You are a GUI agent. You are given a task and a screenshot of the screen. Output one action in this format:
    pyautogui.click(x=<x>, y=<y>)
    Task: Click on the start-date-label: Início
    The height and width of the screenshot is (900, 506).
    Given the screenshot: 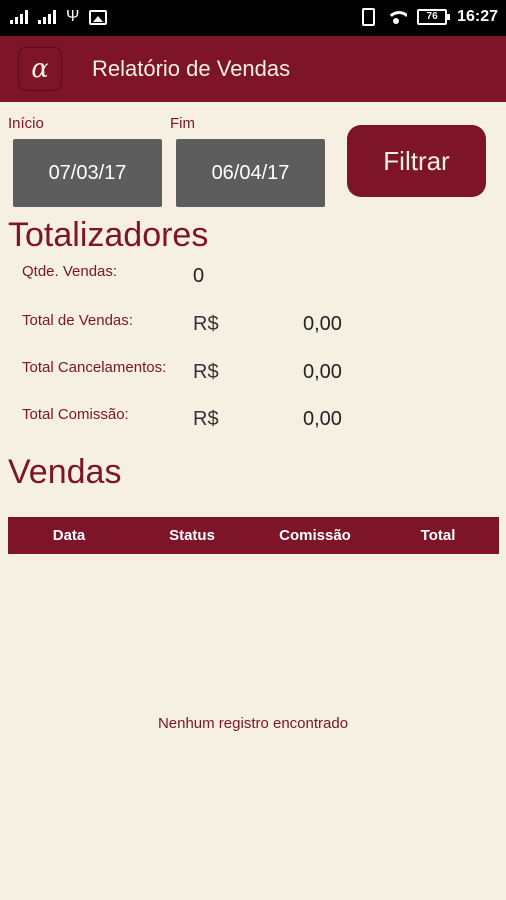 What is the action you would take?
    pyautogui.click(x=26, y=123)
    